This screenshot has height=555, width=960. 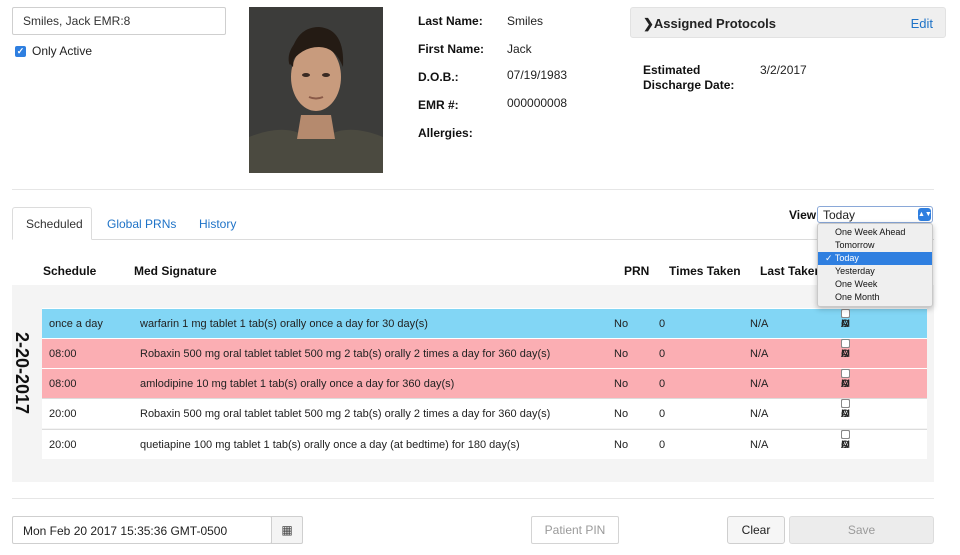 What do you see at coordinates (830, 258) in the screenshot?
I see `checkmark-icon: ✓` at bounding box center [830, 258].